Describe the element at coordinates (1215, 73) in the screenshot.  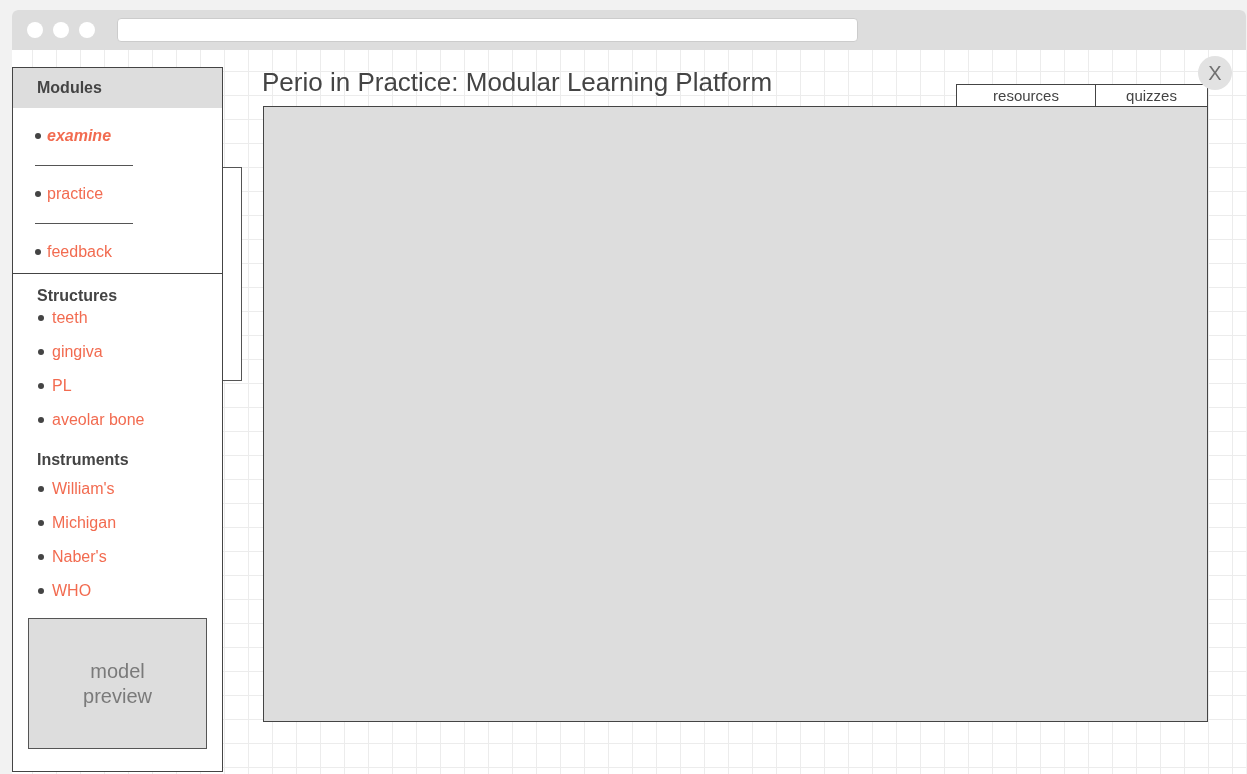
I see `close-button: X` at that location.